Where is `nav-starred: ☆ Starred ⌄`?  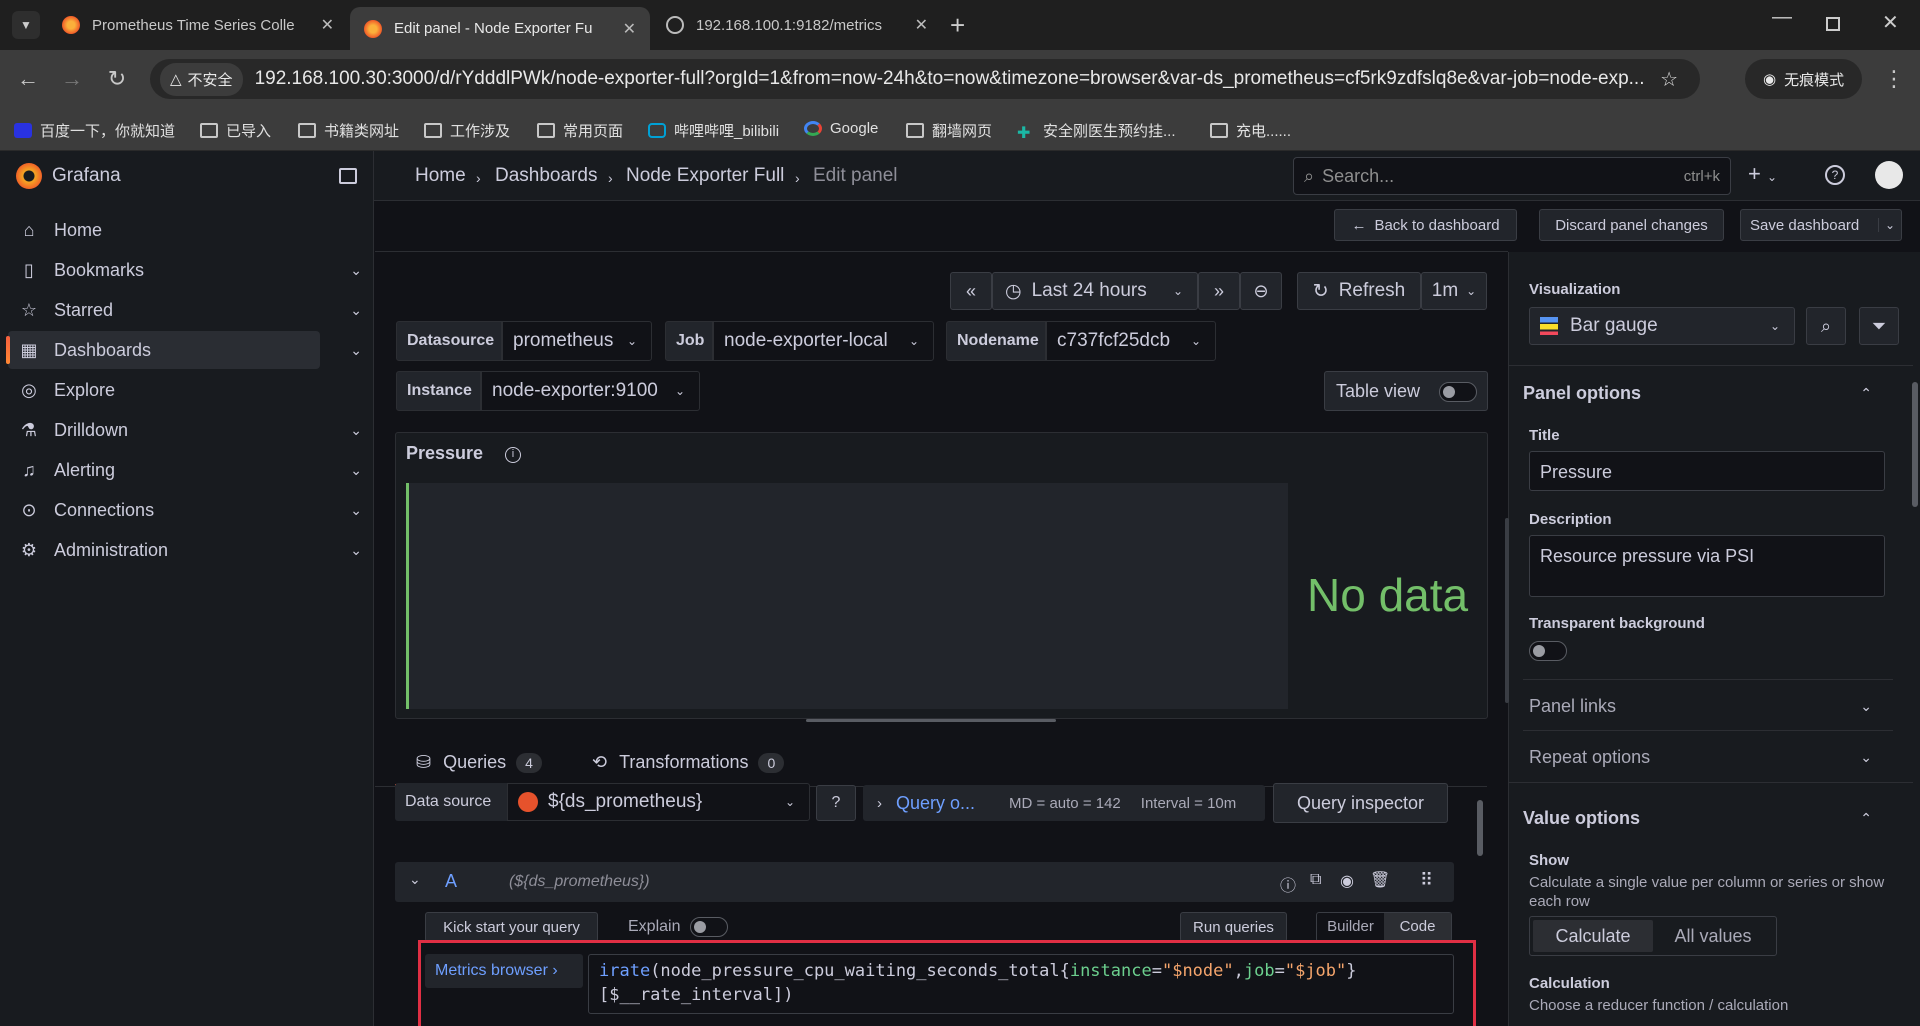
nav-starred: ☆ Starred ⌄ is located at coordinates (185, 310).